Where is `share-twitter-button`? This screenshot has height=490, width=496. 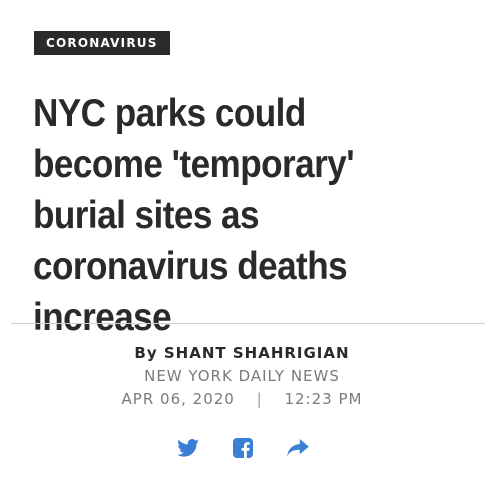 share-twitter-button is located at coordinates (188, 448).